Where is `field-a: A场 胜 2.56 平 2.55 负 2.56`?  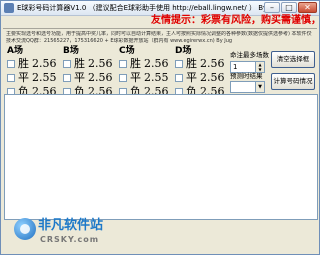
field-a: A场 胜 2.56 平 2.55 负 2.56 is located at coordinates (36, 72).